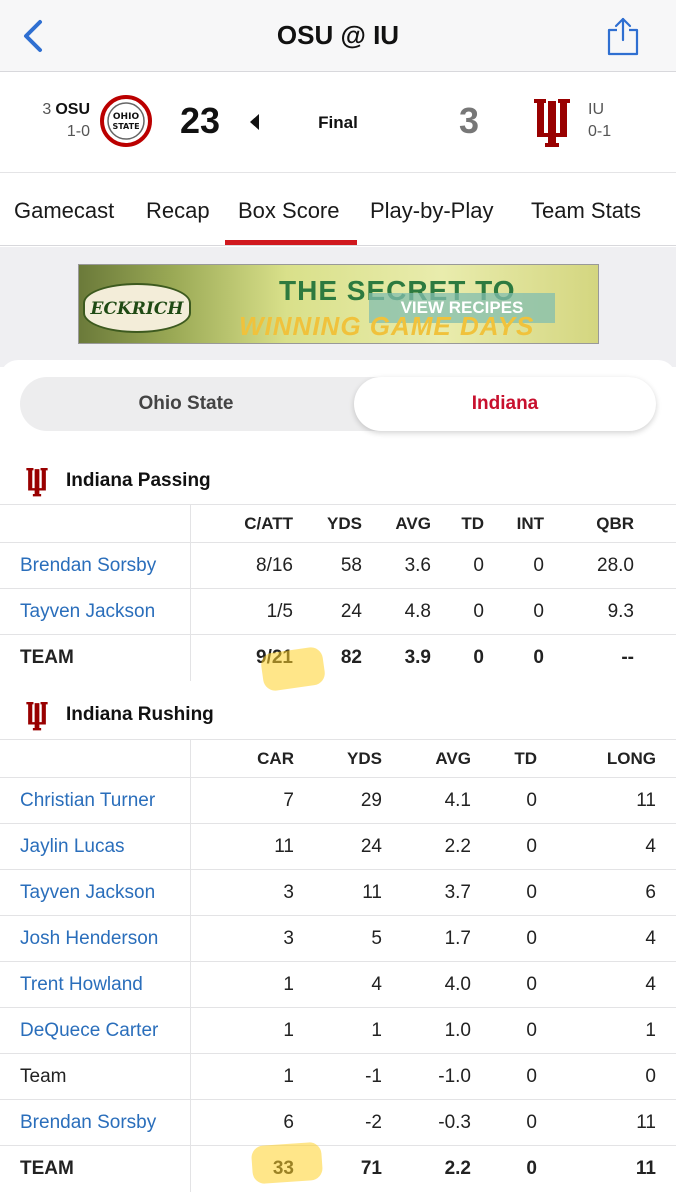  What do you see at coordinates (610, 611) in the screenshot?
I see `stat-cell: 9.3` at bounding box center [610, 611].